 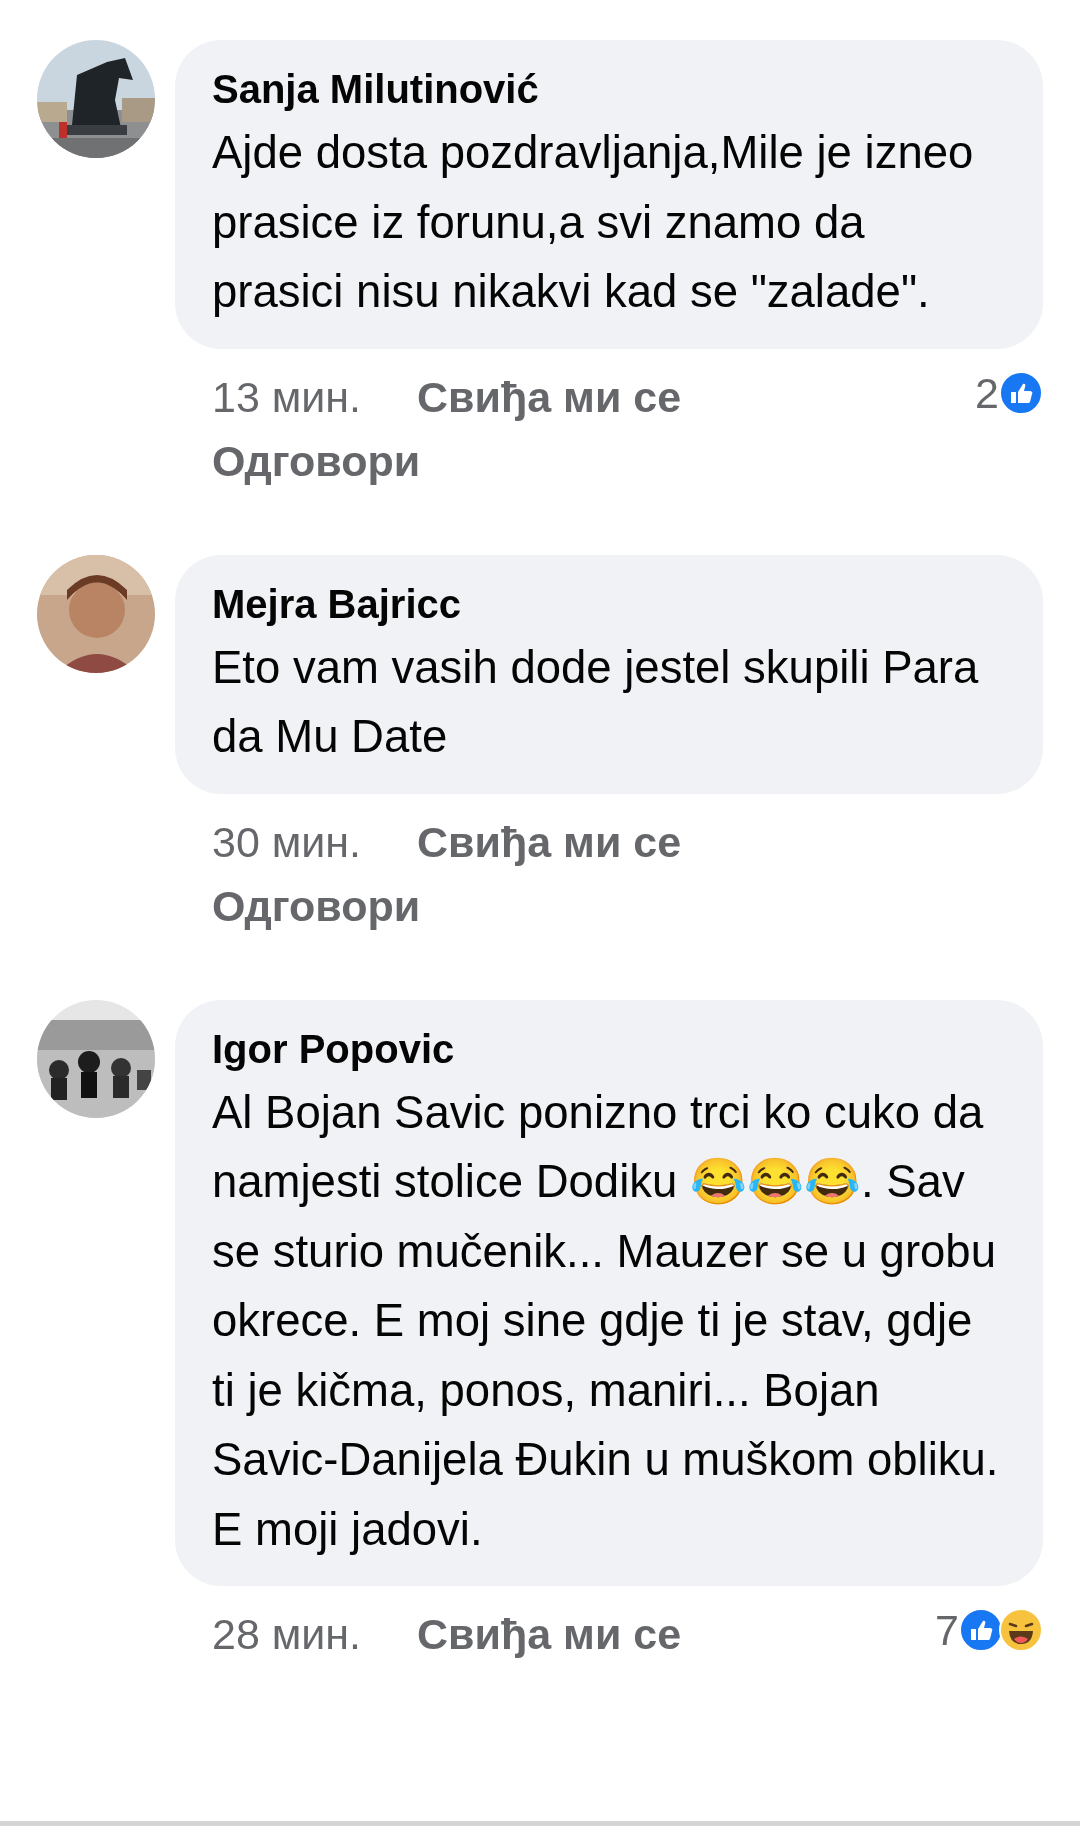 I want to click on author-name: Sanja Milutinović, so click(x=375, y=89).